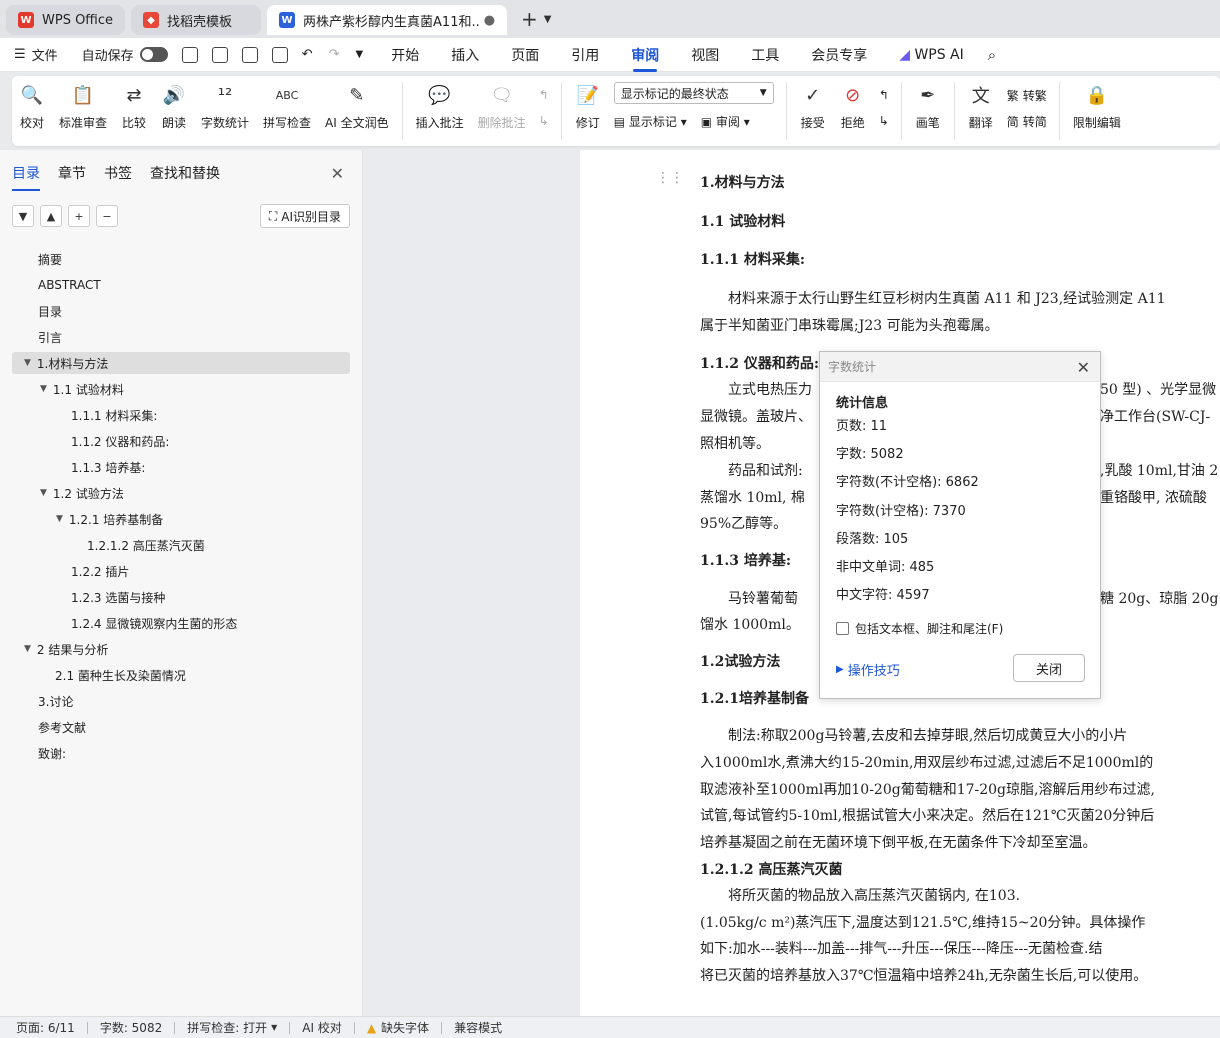 Image resolution: width=1220 pixels, height=1038 pixels. I want to click on prev-change-icon: ↰, so click(884, 95).